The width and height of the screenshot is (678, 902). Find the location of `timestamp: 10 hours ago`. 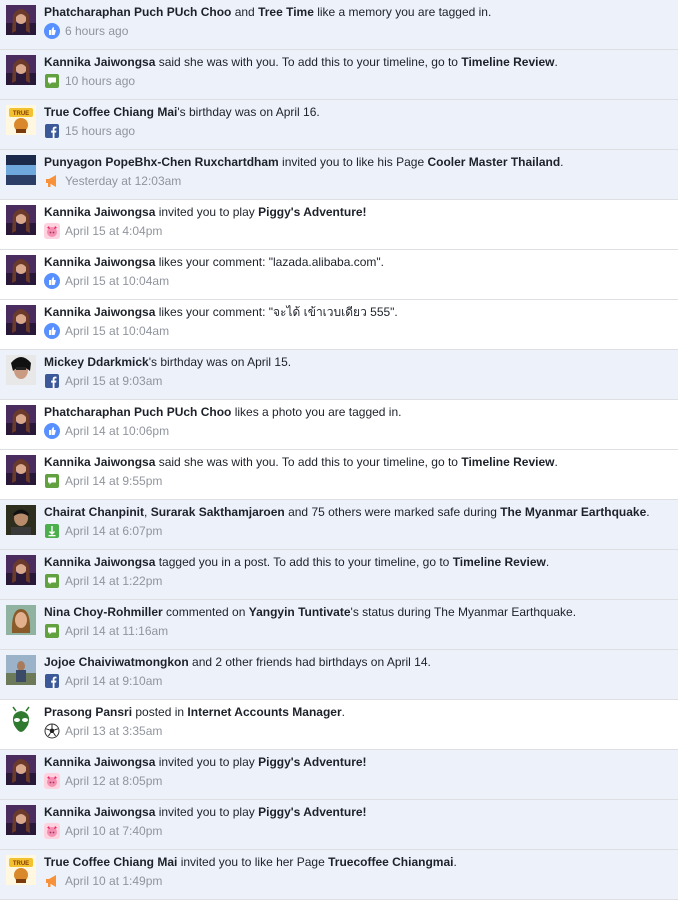

timestamp: 10 hours ago is located at coordinates (100, 81).